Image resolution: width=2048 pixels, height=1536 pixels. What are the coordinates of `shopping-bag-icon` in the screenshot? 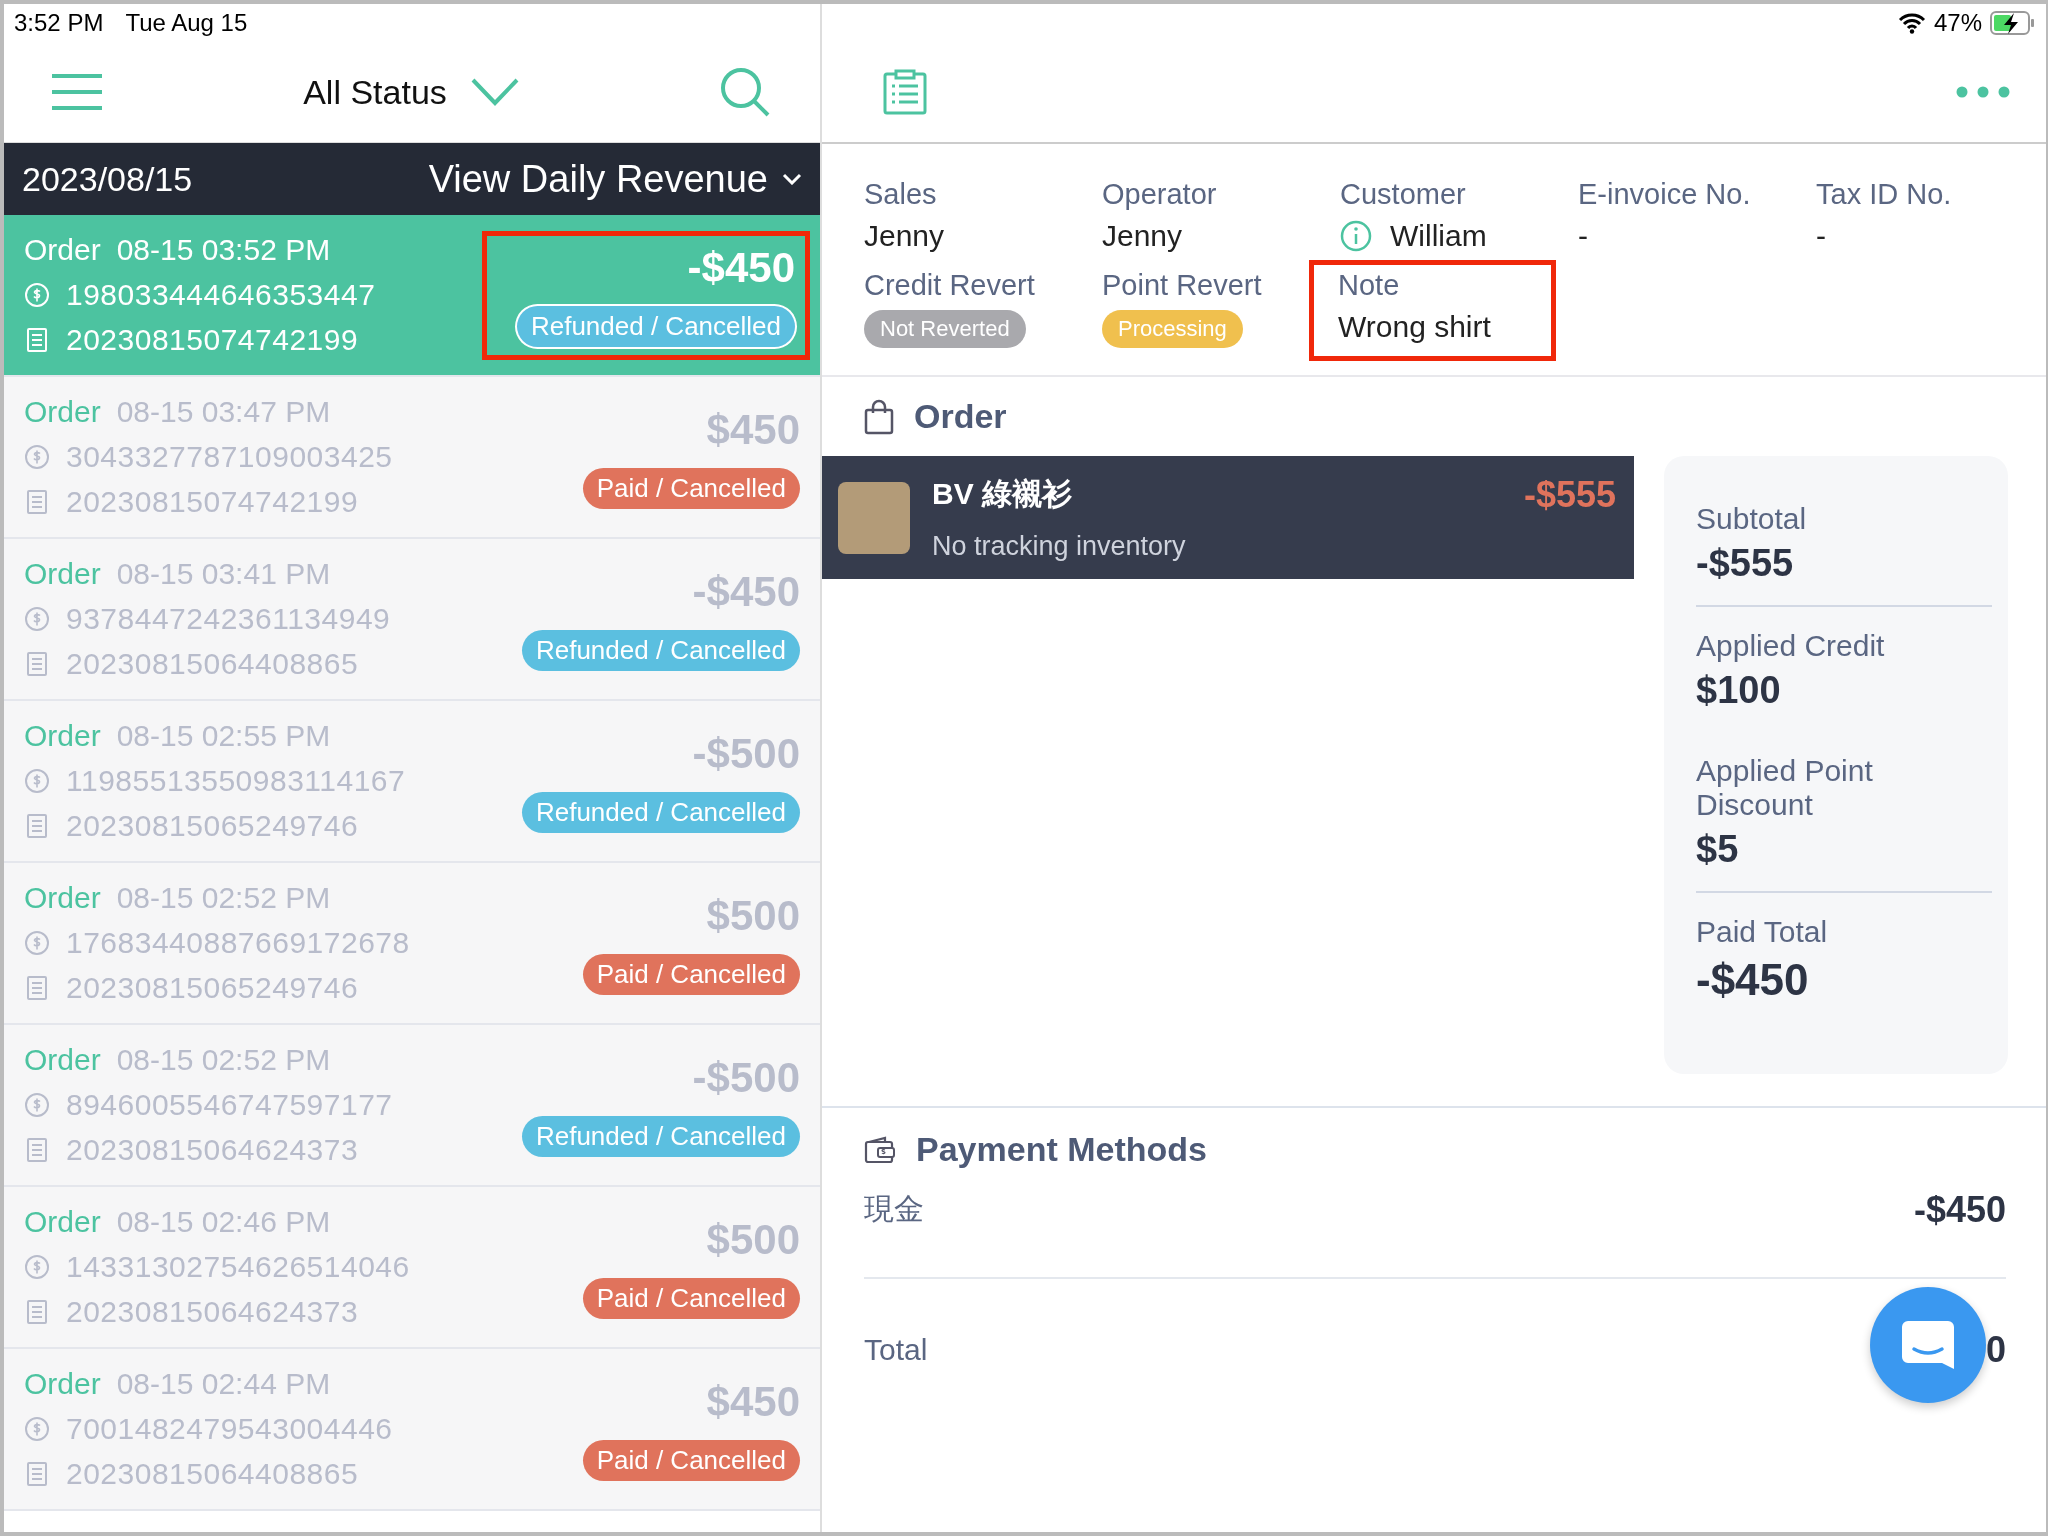 It's located at (879, 416).